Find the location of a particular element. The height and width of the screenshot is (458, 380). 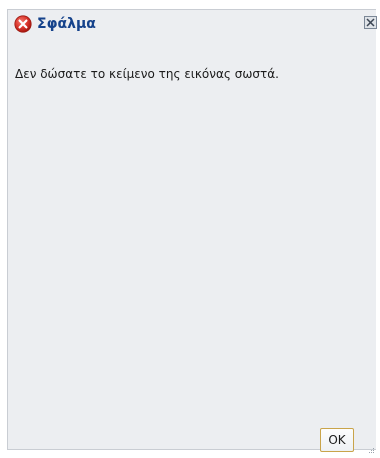

close-icon is located at coordinates (370, 22).